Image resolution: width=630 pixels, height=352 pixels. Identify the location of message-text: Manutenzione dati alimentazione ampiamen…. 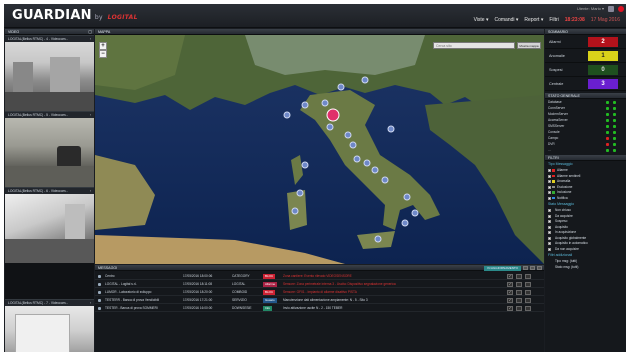
(325, 300).